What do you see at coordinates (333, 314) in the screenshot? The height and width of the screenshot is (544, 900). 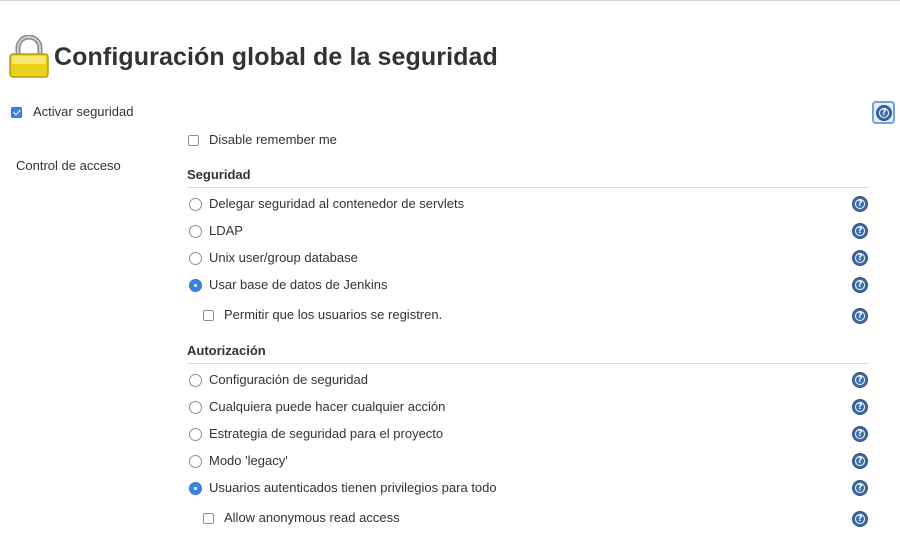 I see `allow-signup-label: Permitir que los usuarios se registren.` at bounding box center [333, 314].